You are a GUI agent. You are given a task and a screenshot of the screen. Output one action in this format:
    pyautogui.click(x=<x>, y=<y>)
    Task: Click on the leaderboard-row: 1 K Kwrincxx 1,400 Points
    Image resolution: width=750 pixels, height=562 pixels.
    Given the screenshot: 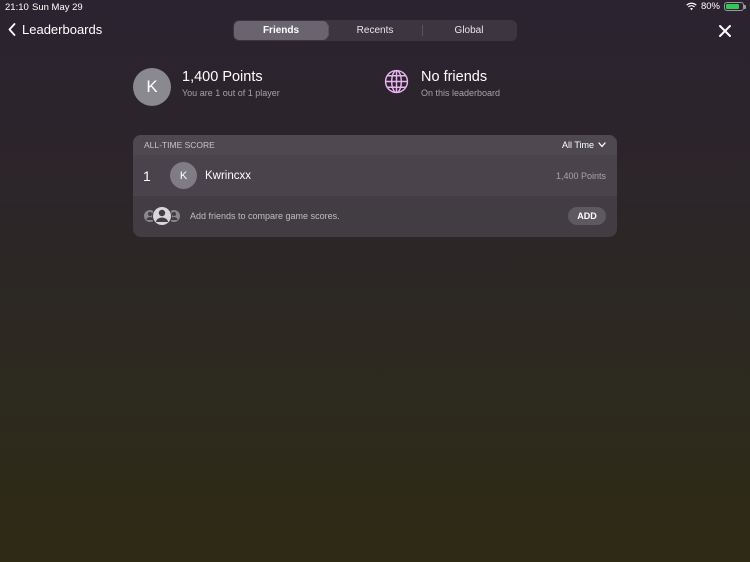 What is the action you would take?
    pyautogui.click(x=375, y=175)
    